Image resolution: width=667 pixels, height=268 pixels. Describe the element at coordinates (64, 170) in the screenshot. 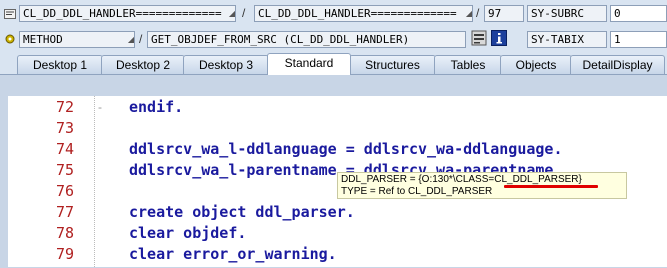

I see `line-number: 75` at that location.